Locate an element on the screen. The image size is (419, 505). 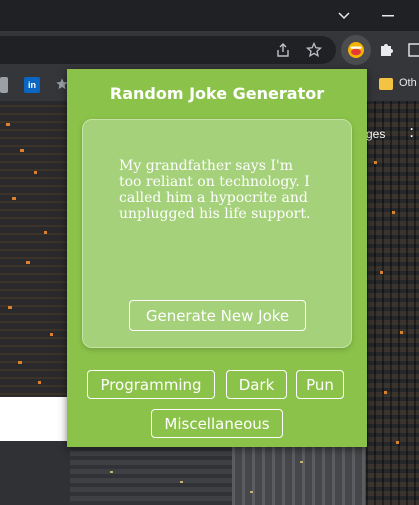
emoji-extension-icon is located at coordinates (356, 50).